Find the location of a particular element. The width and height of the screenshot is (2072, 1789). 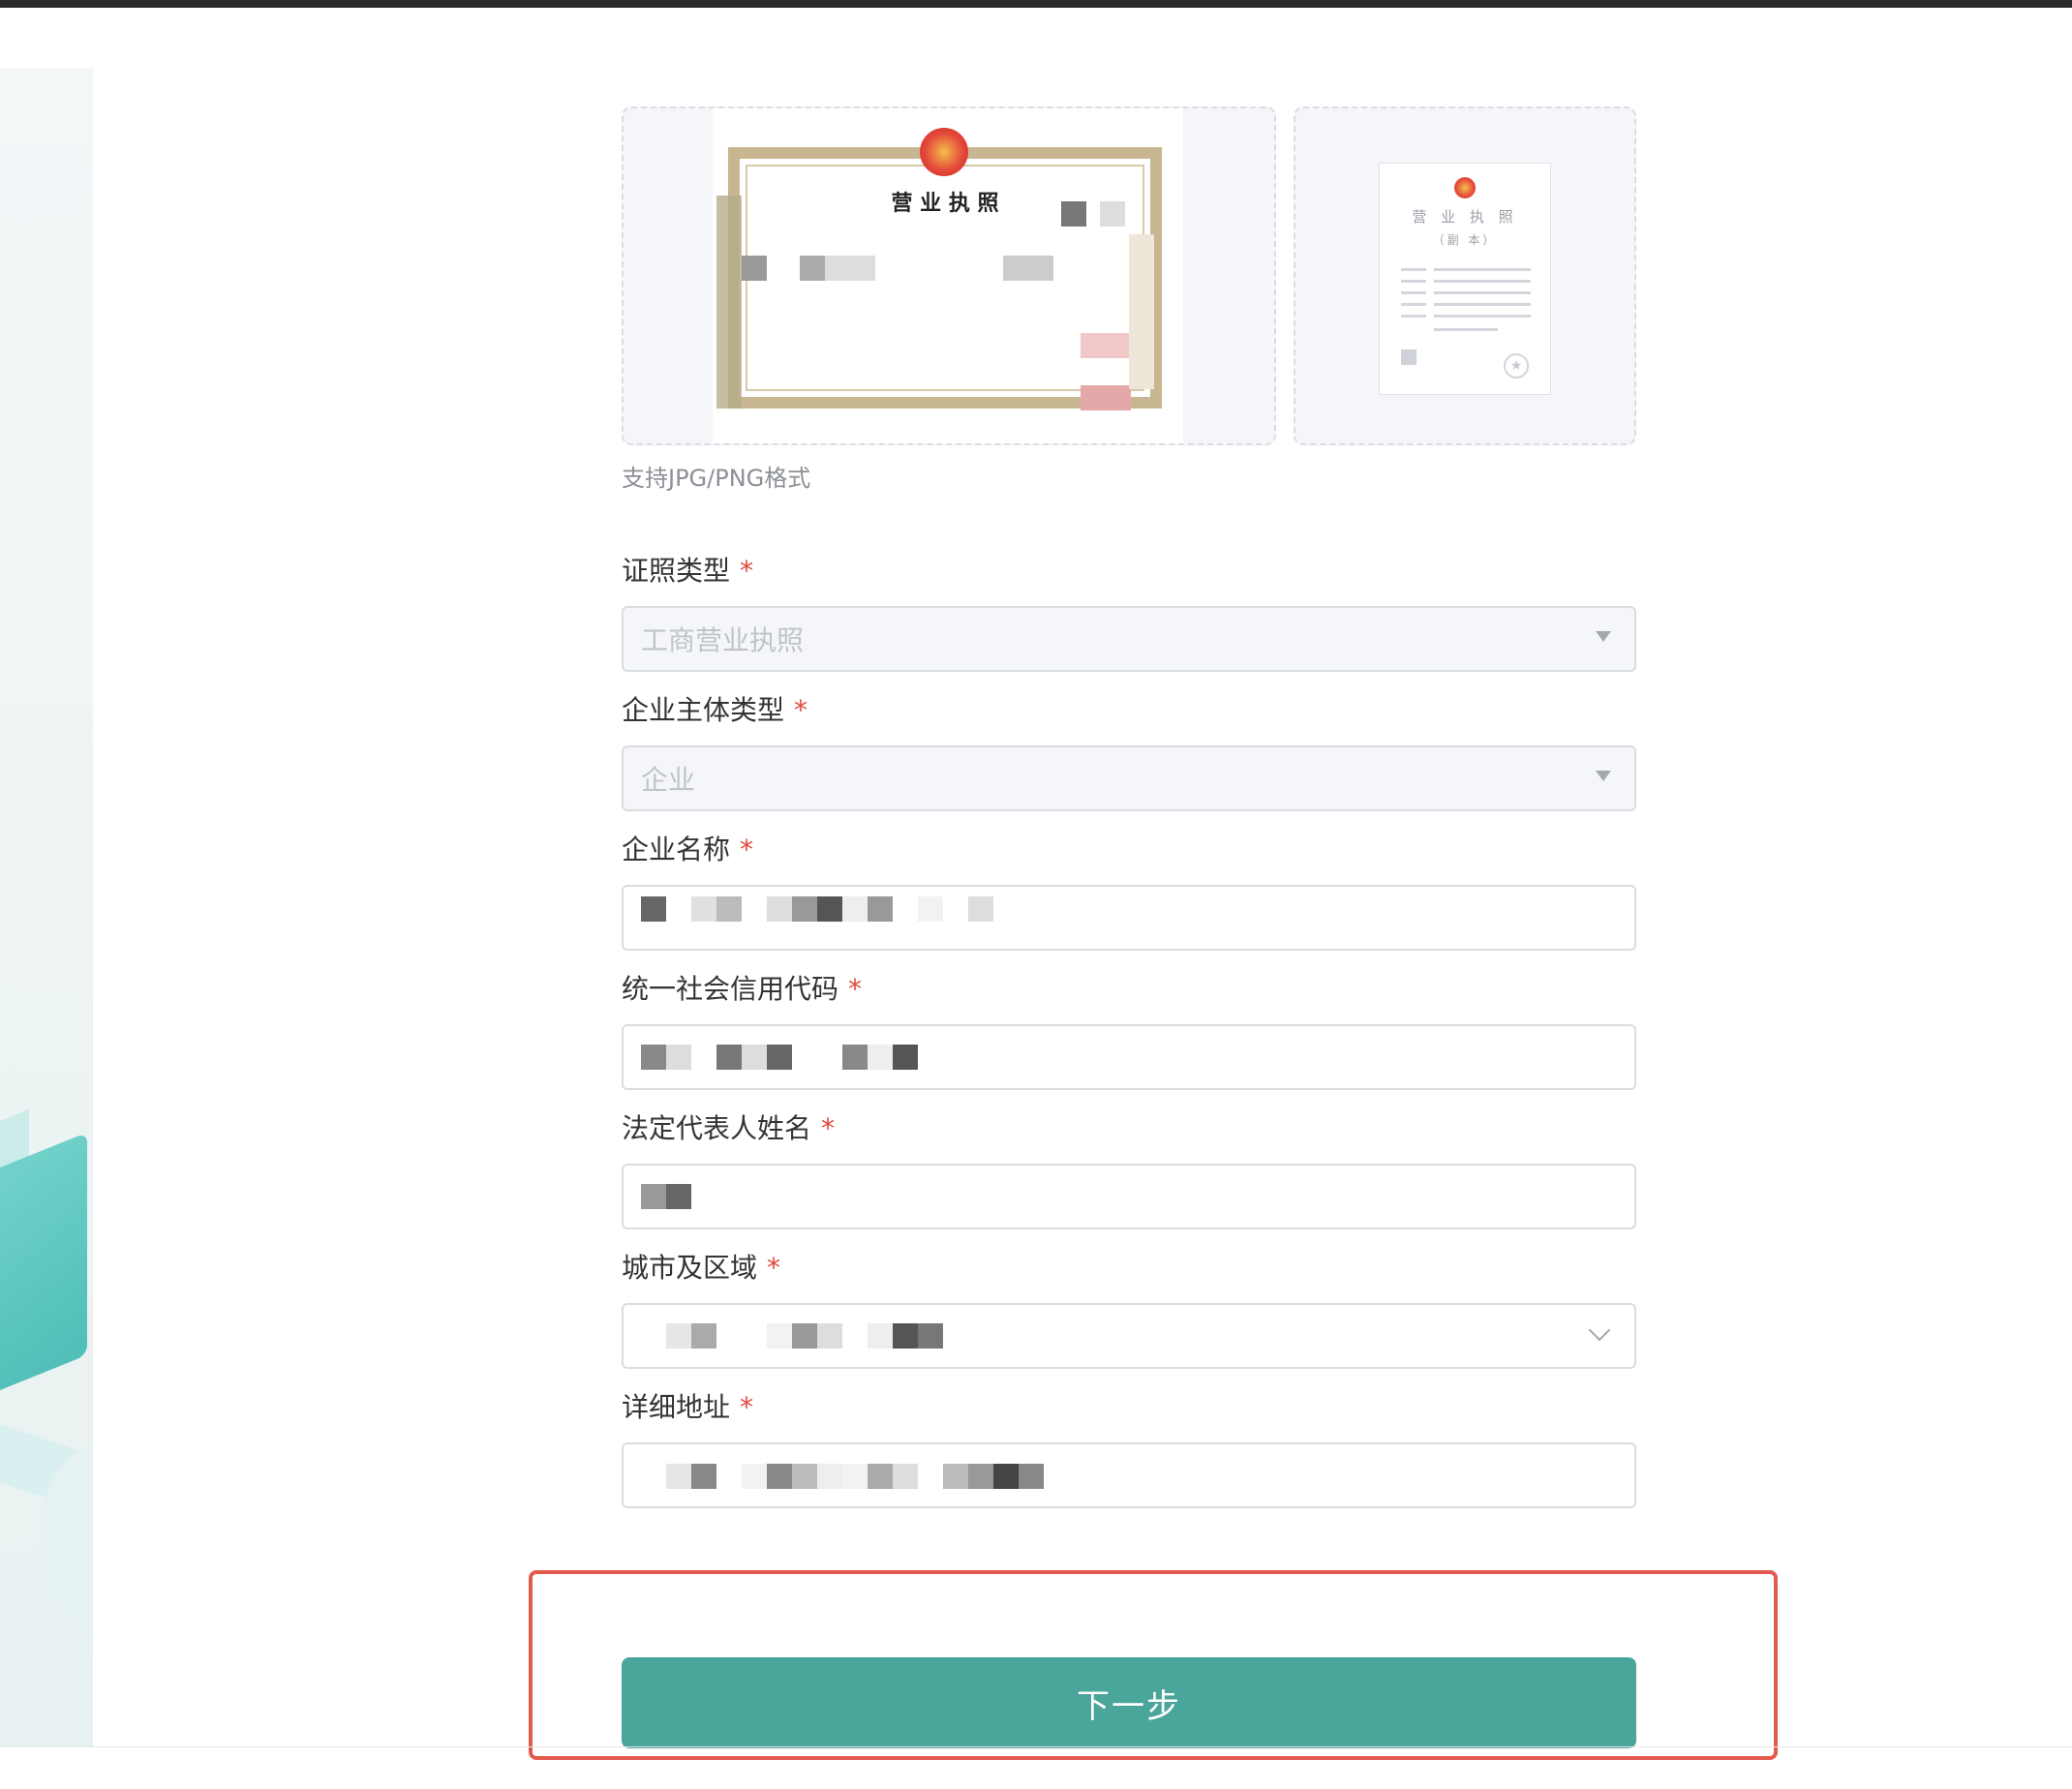

page-divider is located at coordinates (1036, 1747).